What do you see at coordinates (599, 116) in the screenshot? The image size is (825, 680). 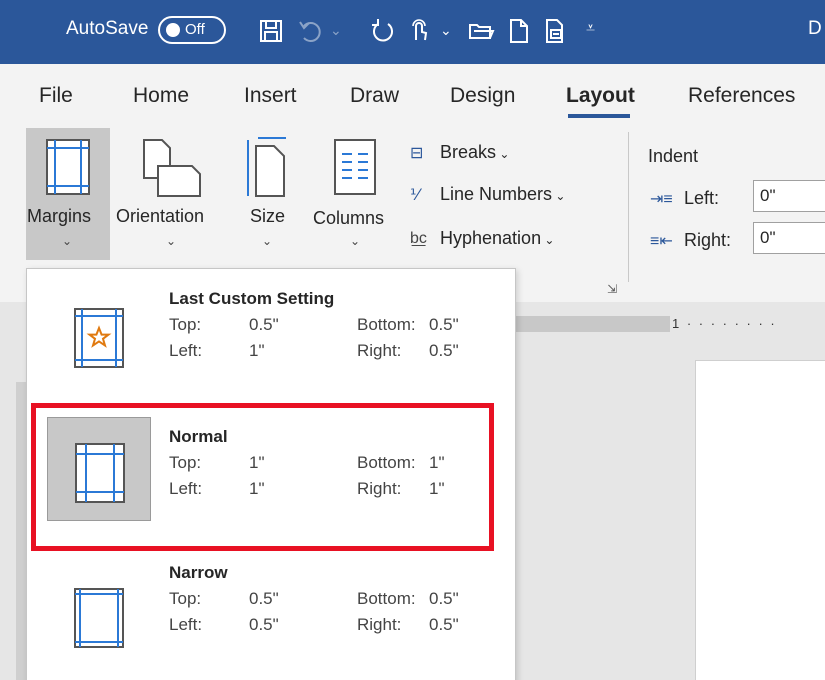 I see `active-tab-indicator` at bounding box center [599, 116].